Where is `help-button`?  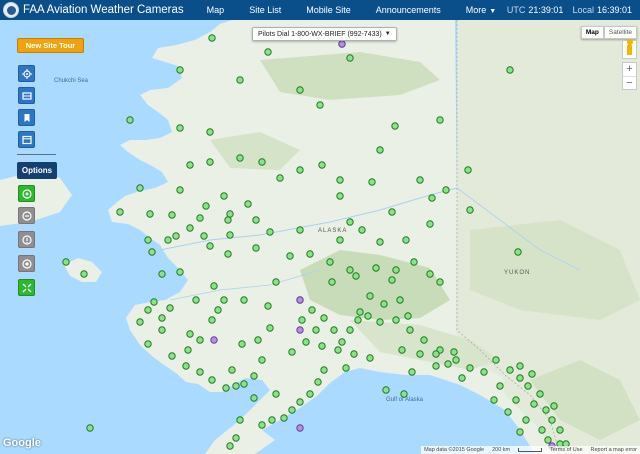
help-button is located at coordinates (26, 239).